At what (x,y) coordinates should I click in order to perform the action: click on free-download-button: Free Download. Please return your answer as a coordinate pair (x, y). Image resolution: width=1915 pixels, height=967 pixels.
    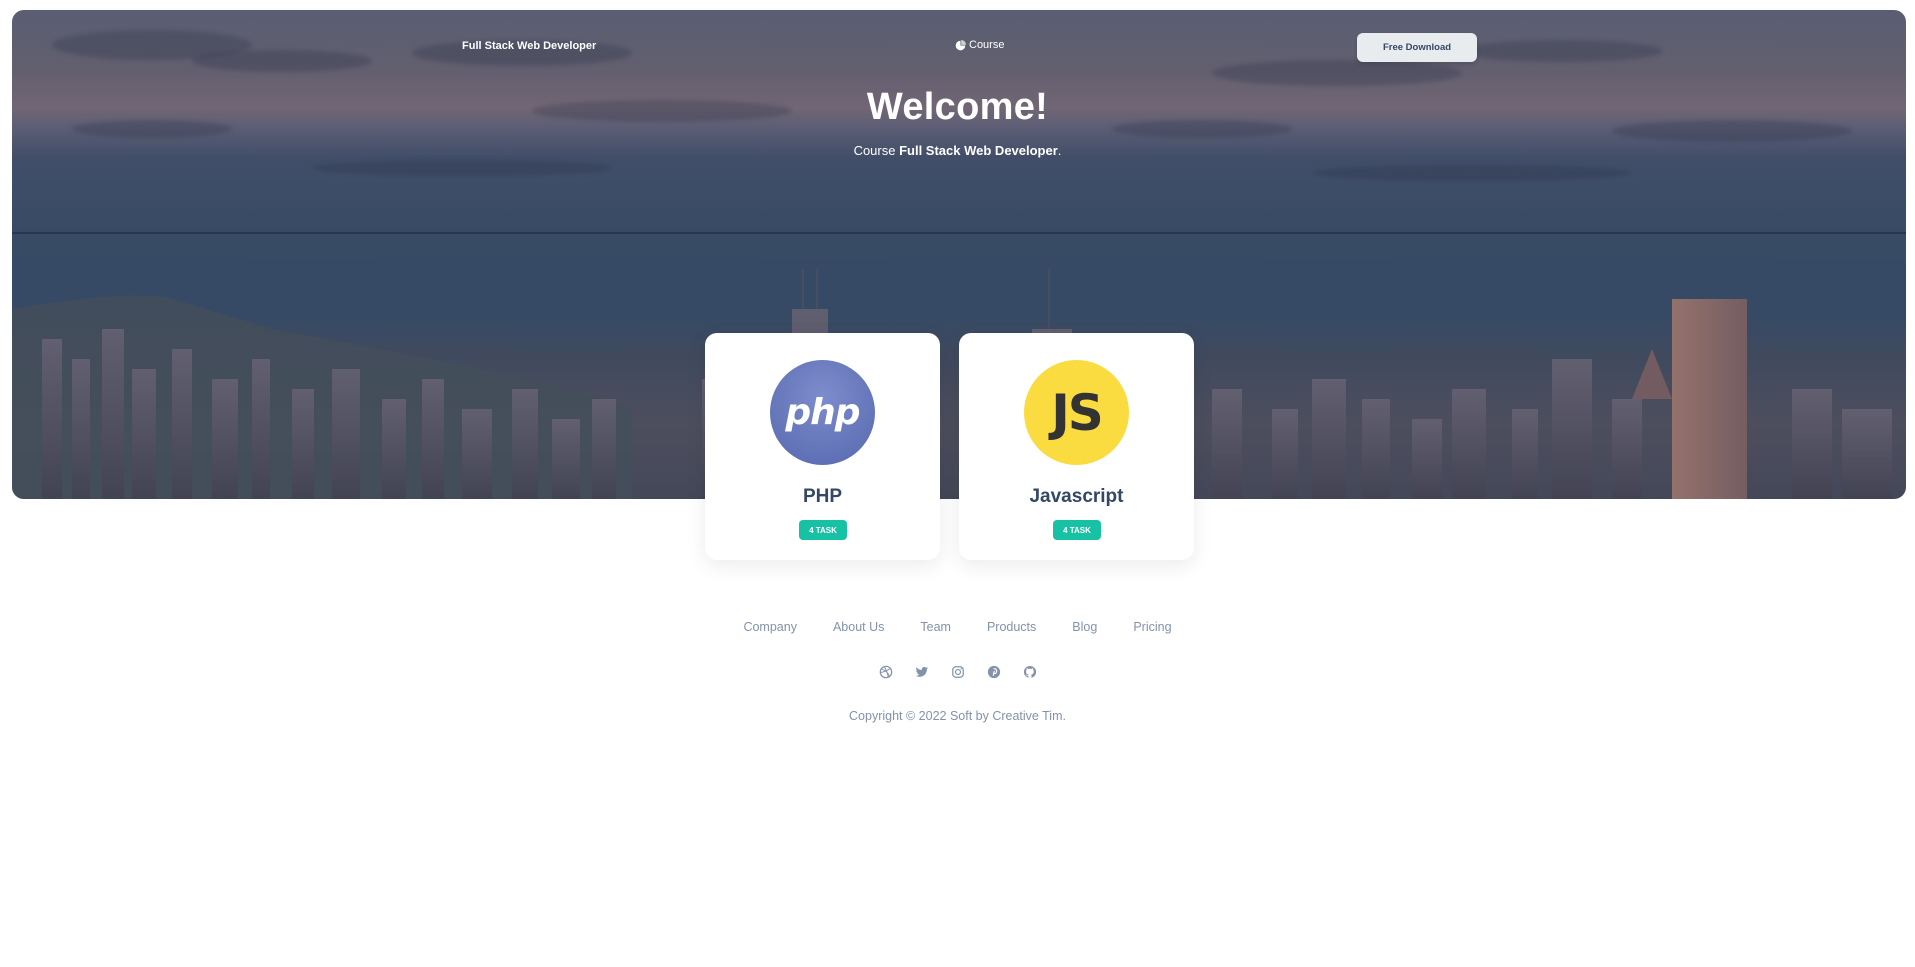
    Looking at the image, I should click on (1417, 47).